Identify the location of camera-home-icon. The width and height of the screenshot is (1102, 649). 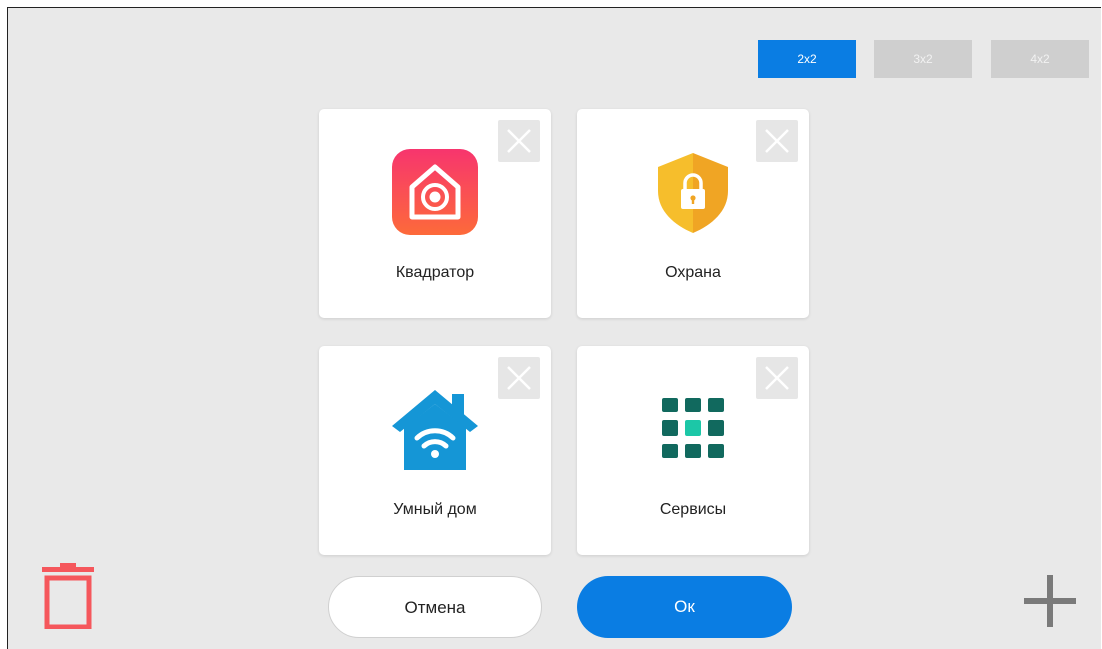
(435, 192).